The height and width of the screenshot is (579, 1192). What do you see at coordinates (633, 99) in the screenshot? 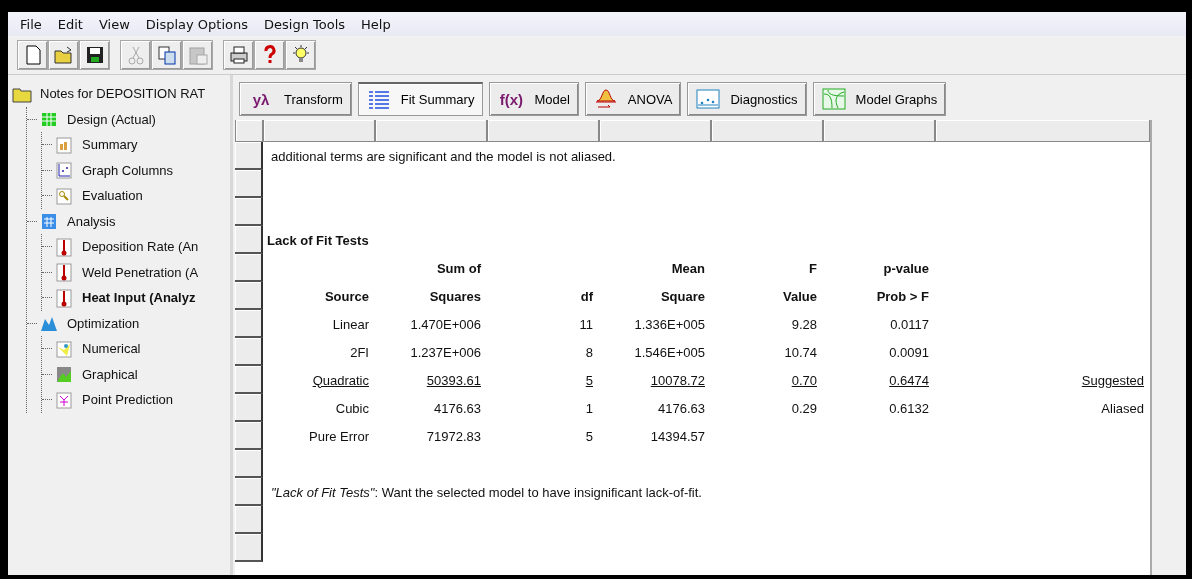
I see `tab: ANOVA` at bounding box center [633, 99].